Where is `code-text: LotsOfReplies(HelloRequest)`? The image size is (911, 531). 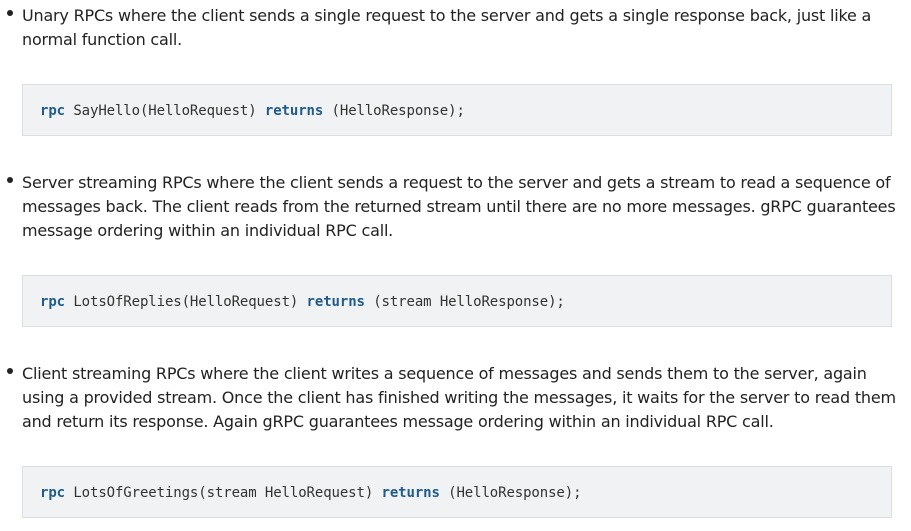 code-text: LotsOfReplies(HelloRequest) is located at coordinates (186, 302).